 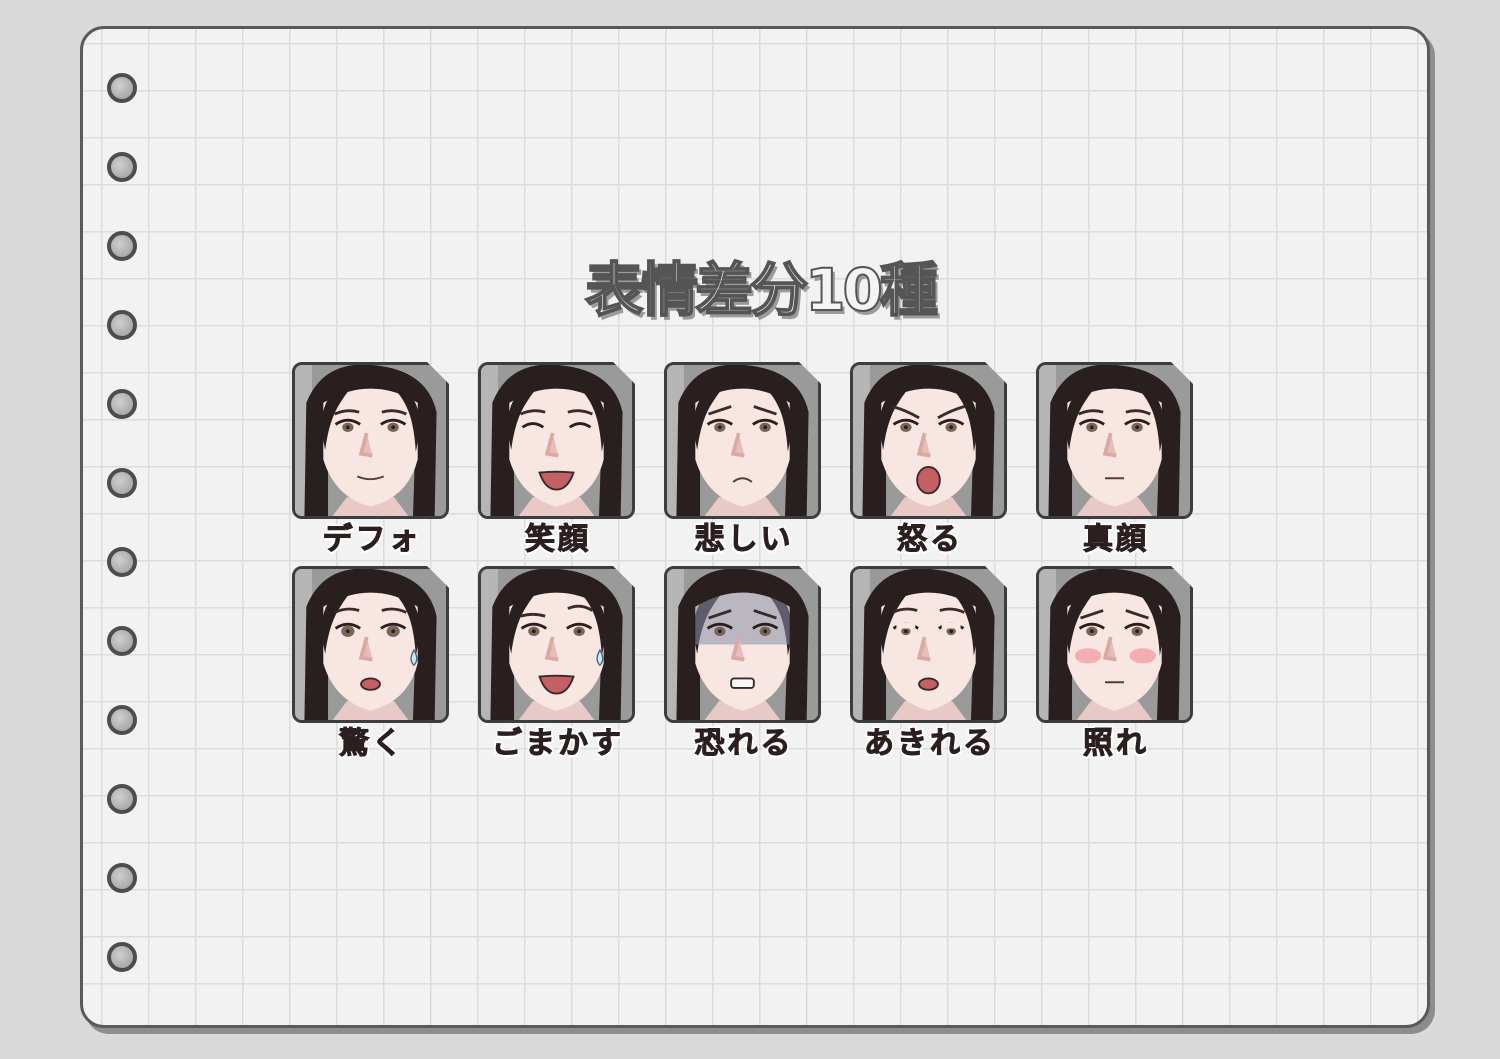 I want to click on expression-card: 怒る, so click(x=930, y=462).